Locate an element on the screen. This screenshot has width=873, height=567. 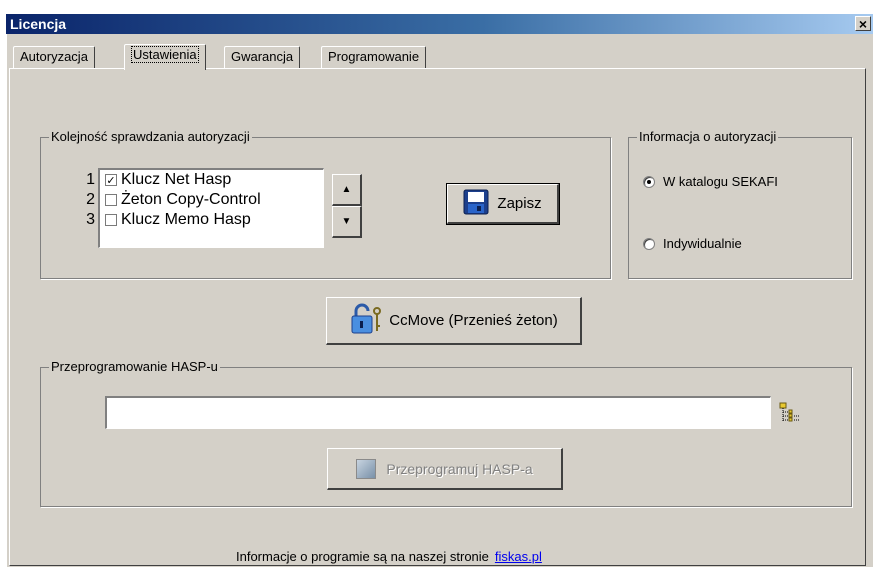
move-down-button: ▼ is located at coordinates (347, 222).